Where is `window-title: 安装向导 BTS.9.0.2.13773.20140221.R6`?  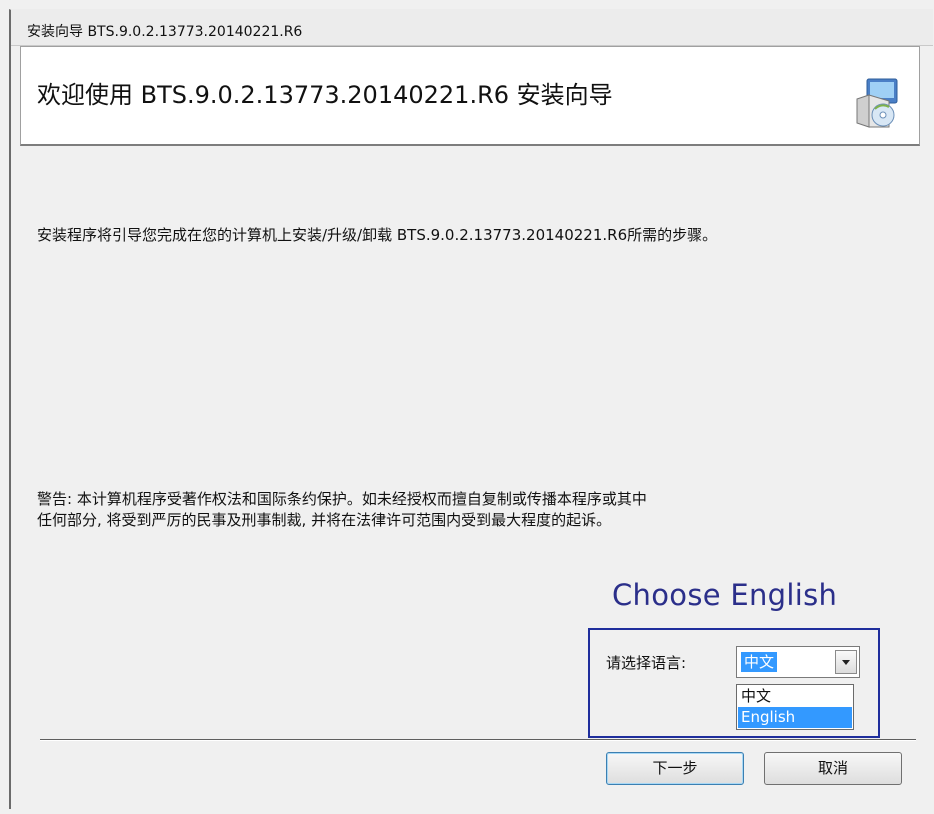 window-title: 安装向导 BTS.9.0.2.13773.20140221.R6 is located at coordinates (165, 32).